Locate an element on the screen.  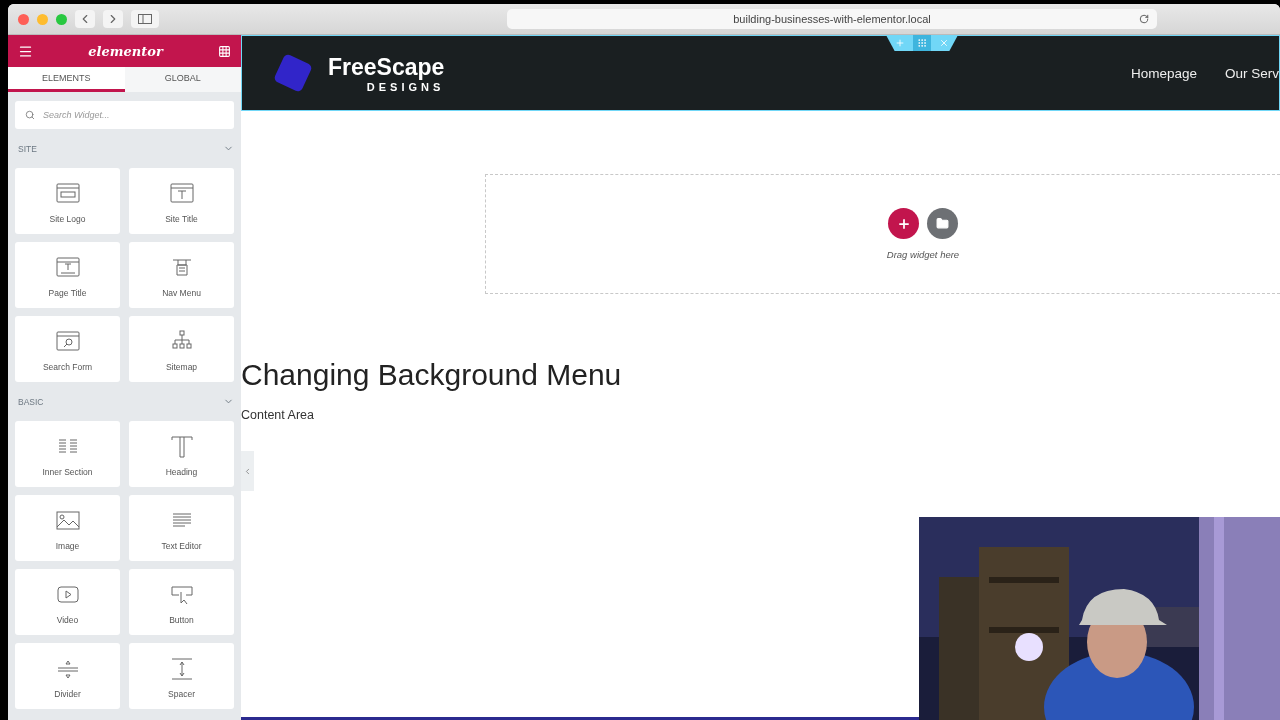
search-icon is located at coordinates (30, 115).